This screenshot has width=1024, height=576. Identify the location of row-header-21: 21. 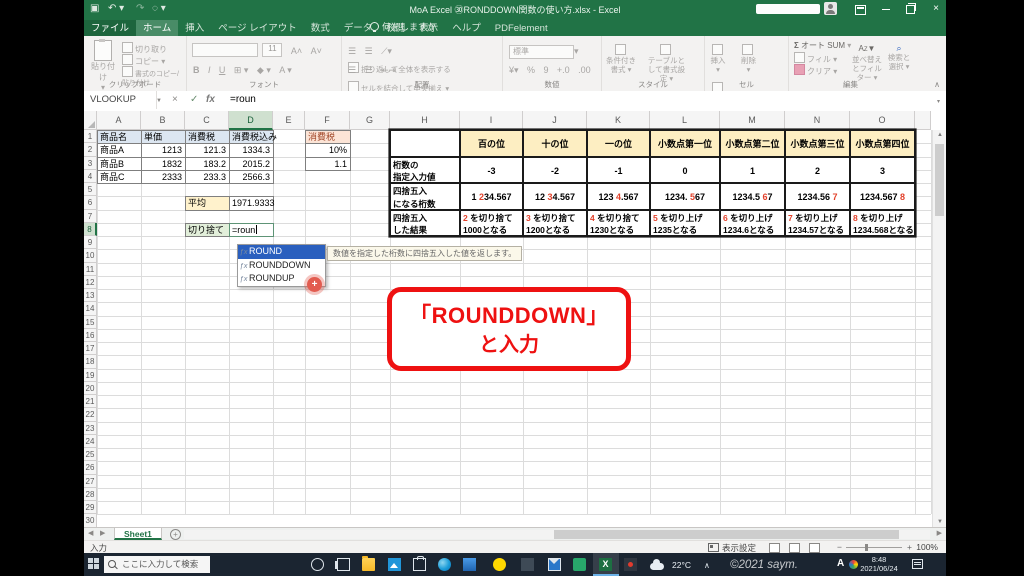
(90, 402).